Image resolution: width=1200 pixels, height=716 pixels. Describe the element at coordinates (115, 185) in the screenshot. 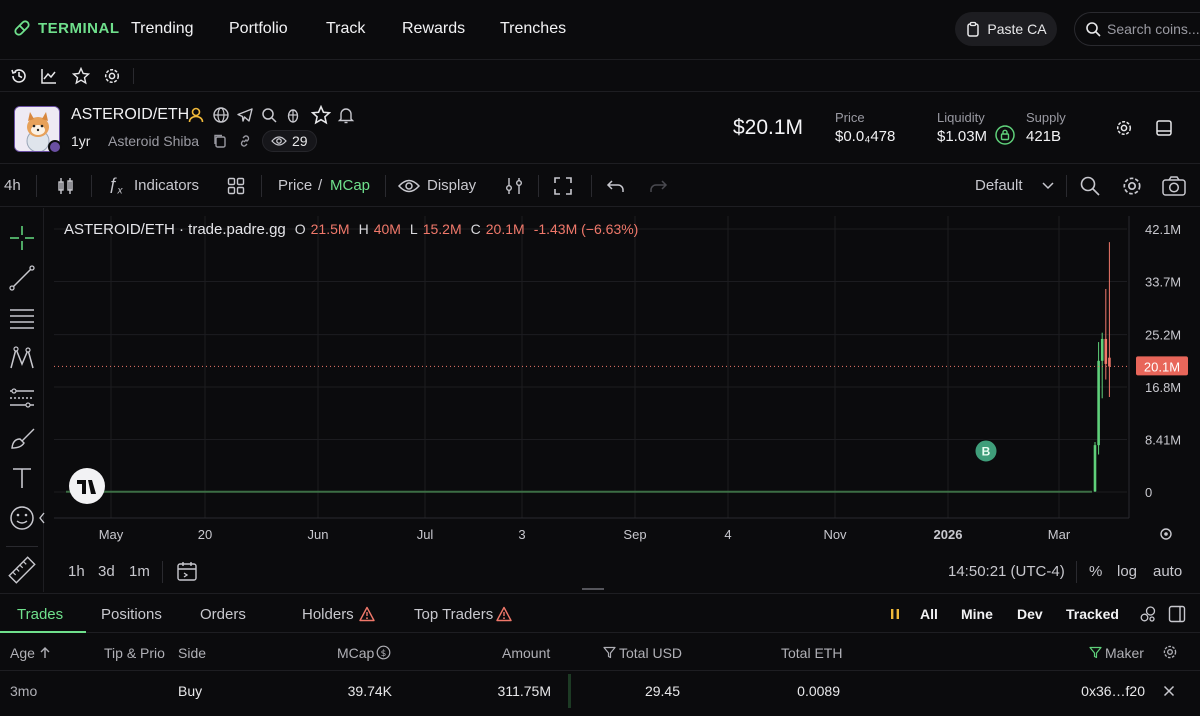

I see `function-icon: ƒx` at that location.